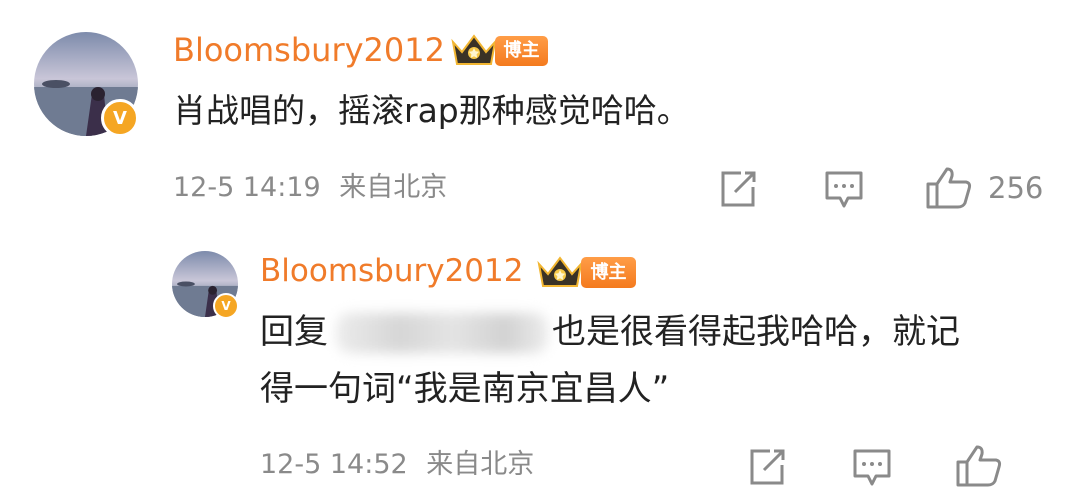 The height and width of the screenshot is (495, 1080). I want to click on reply-location: 来自北京, so click(480, 464).